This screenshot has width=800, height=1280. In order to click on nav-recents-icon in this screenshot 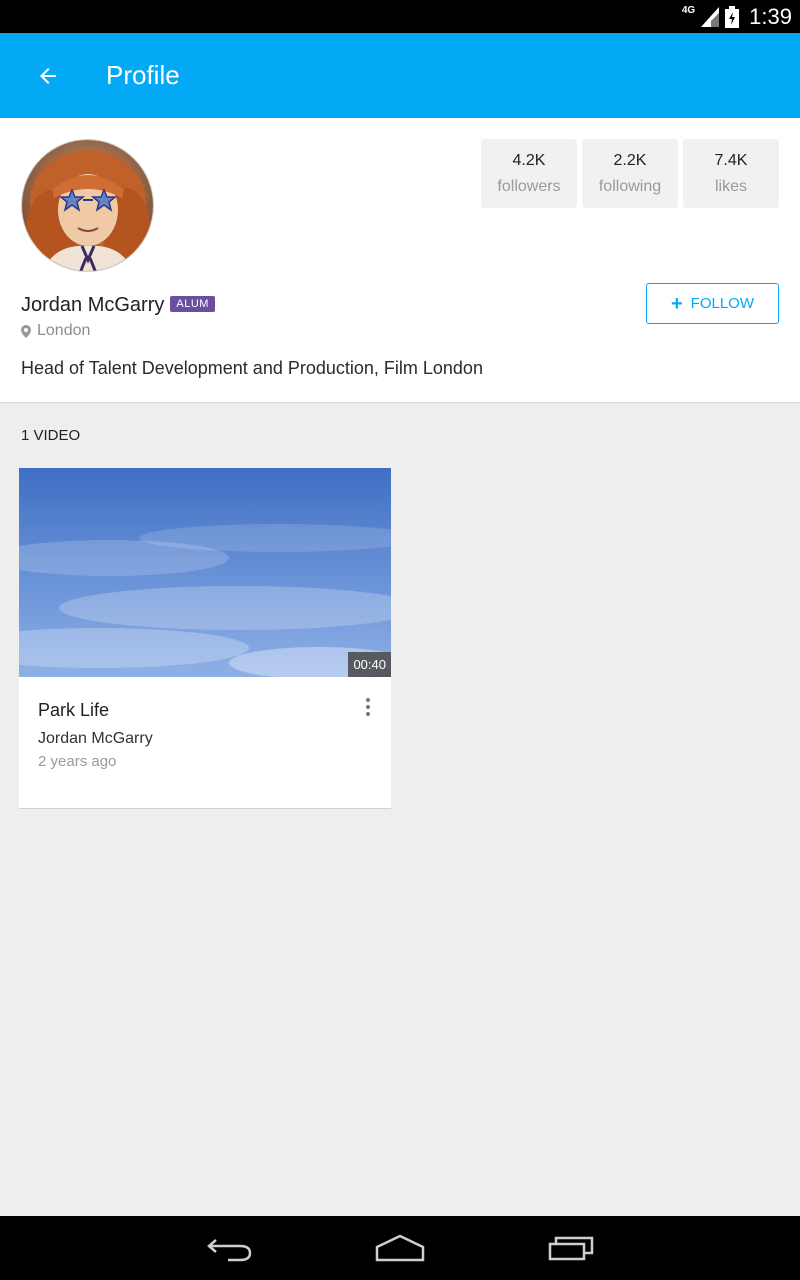, I will do `click(571, 1248)`.